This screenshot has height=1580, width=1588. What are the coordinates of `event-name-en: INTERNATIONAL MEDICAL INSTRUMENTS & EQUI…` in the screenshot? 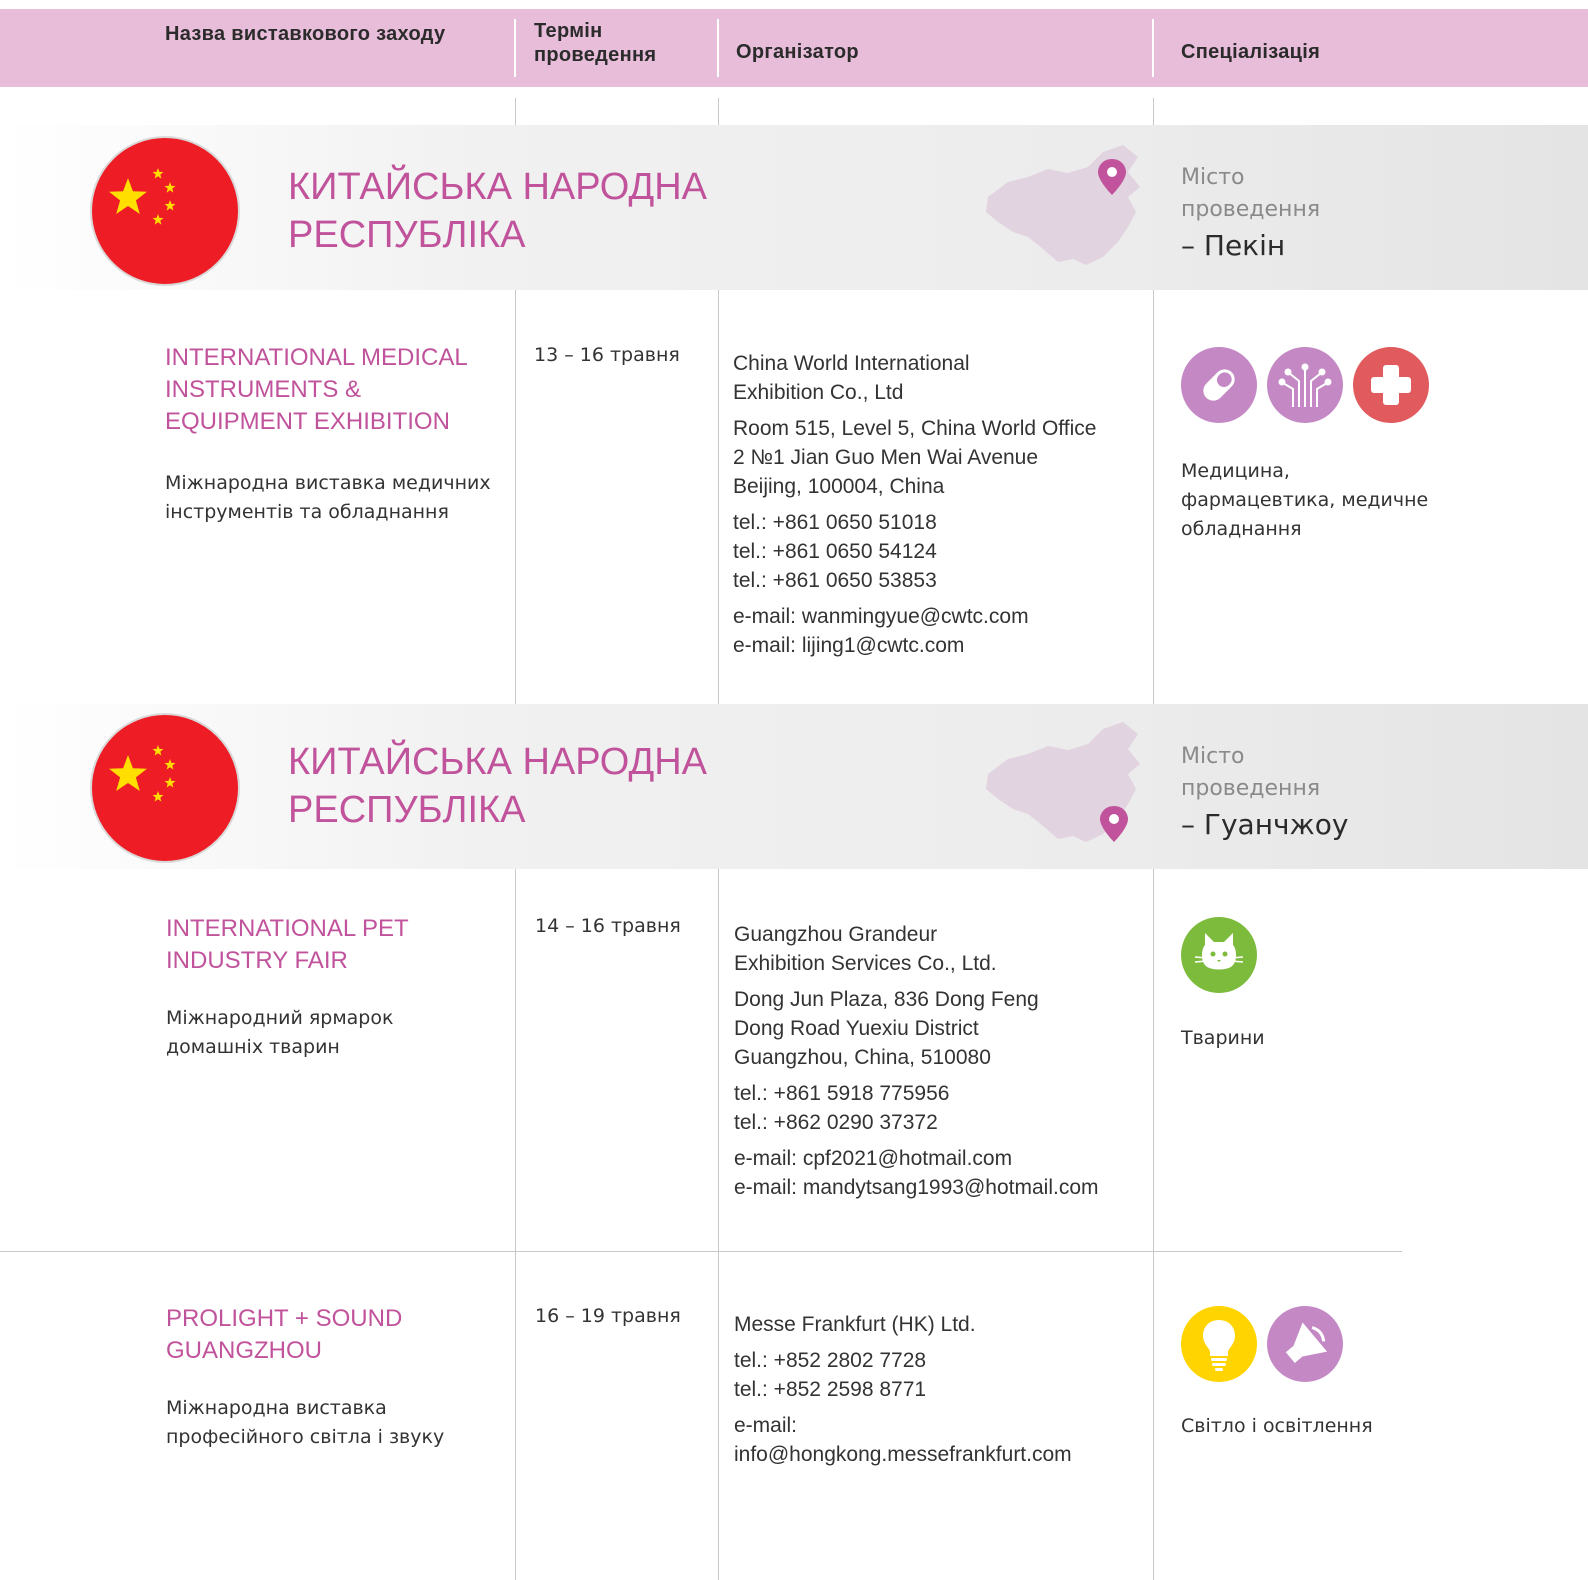 It's located at (316, 389).